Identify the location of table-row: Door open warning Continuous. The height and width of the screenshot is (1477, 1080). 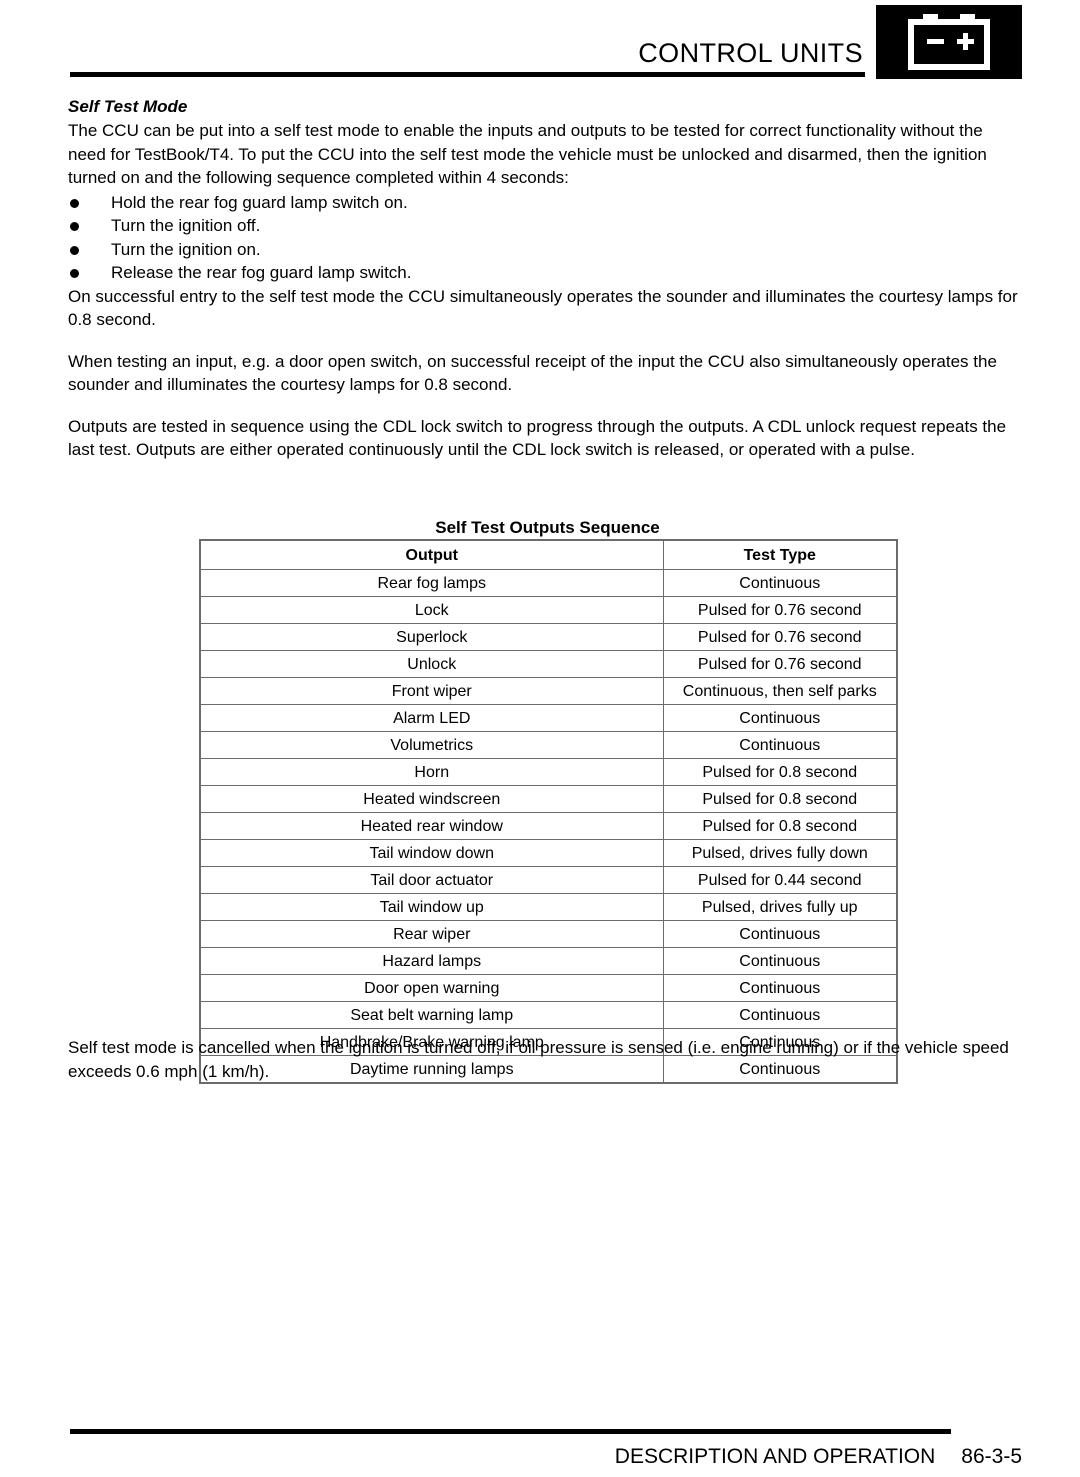
(548, 988).